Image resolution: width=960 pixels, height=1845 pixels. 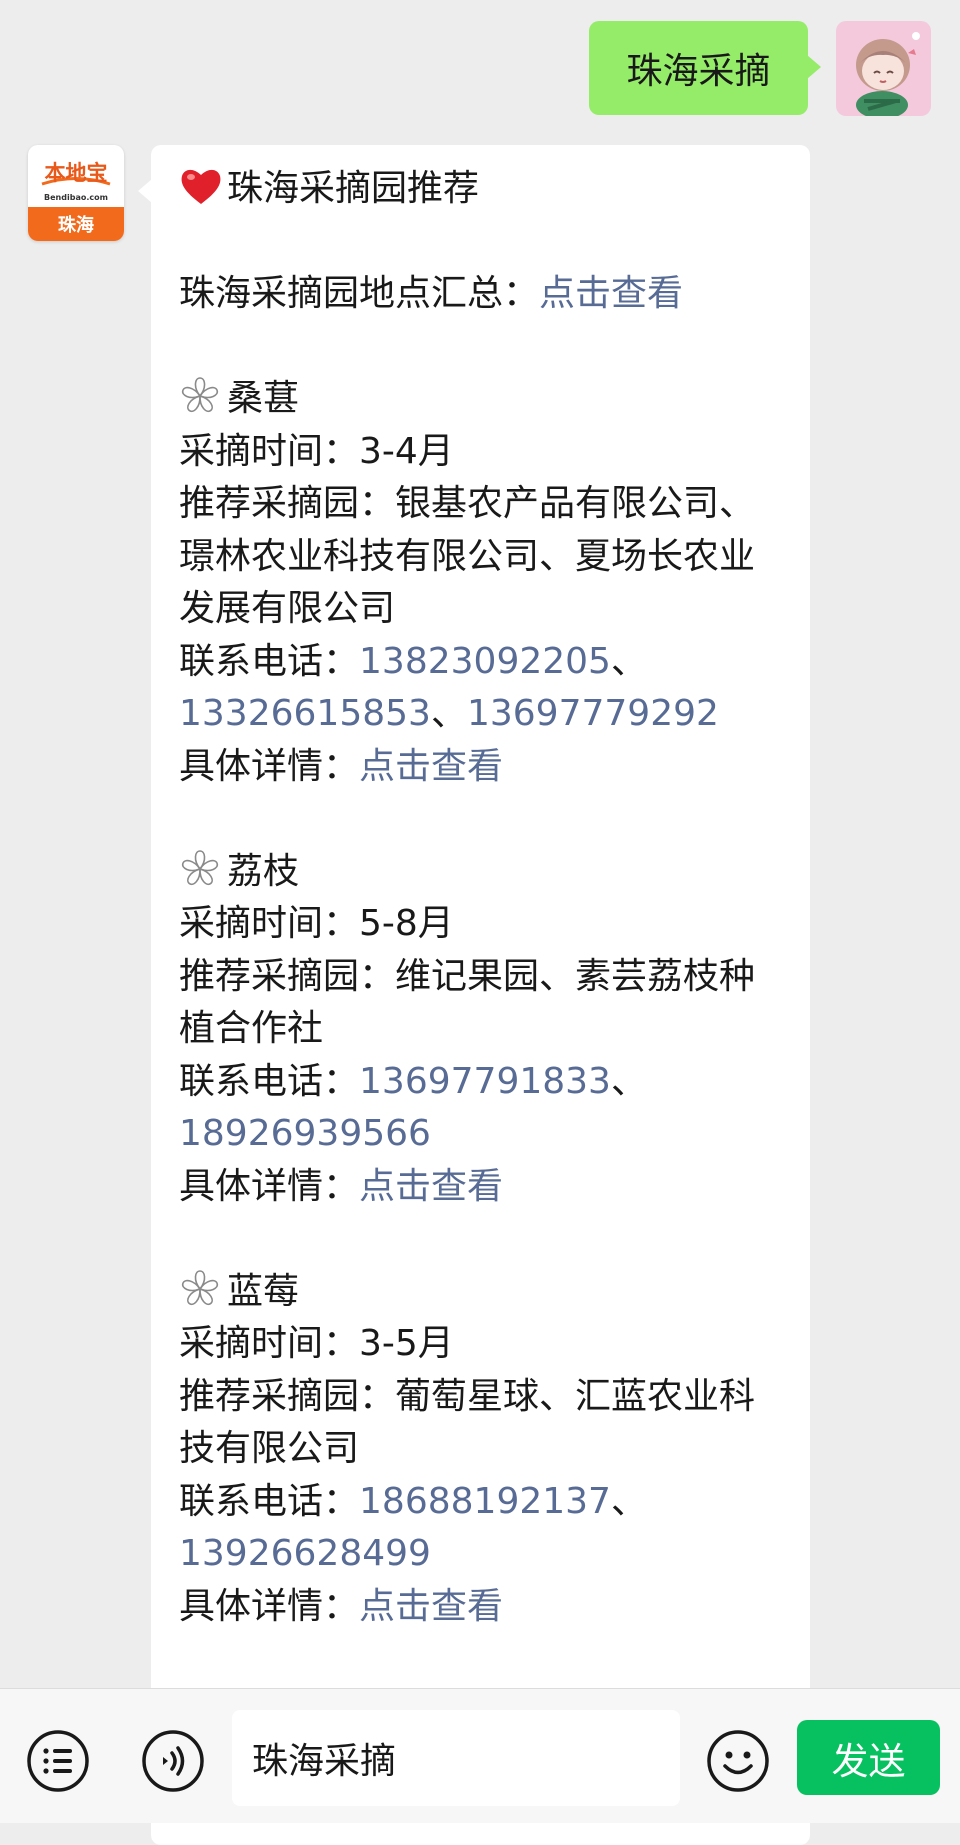 What do you see at coordinates (698, 71) in the screenshot?
I see `outgoing-message-text: 珠海采摘` at bounding box center [698, 71].